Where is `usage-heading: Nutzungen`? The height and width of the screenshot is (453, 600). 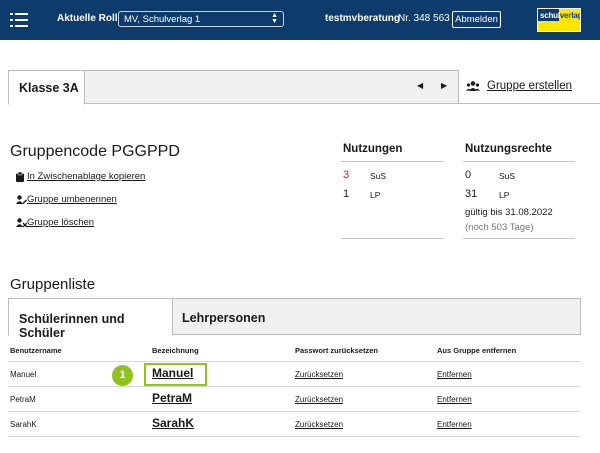 usage-heading: Nutzungen is located at coordinates (373, 149).